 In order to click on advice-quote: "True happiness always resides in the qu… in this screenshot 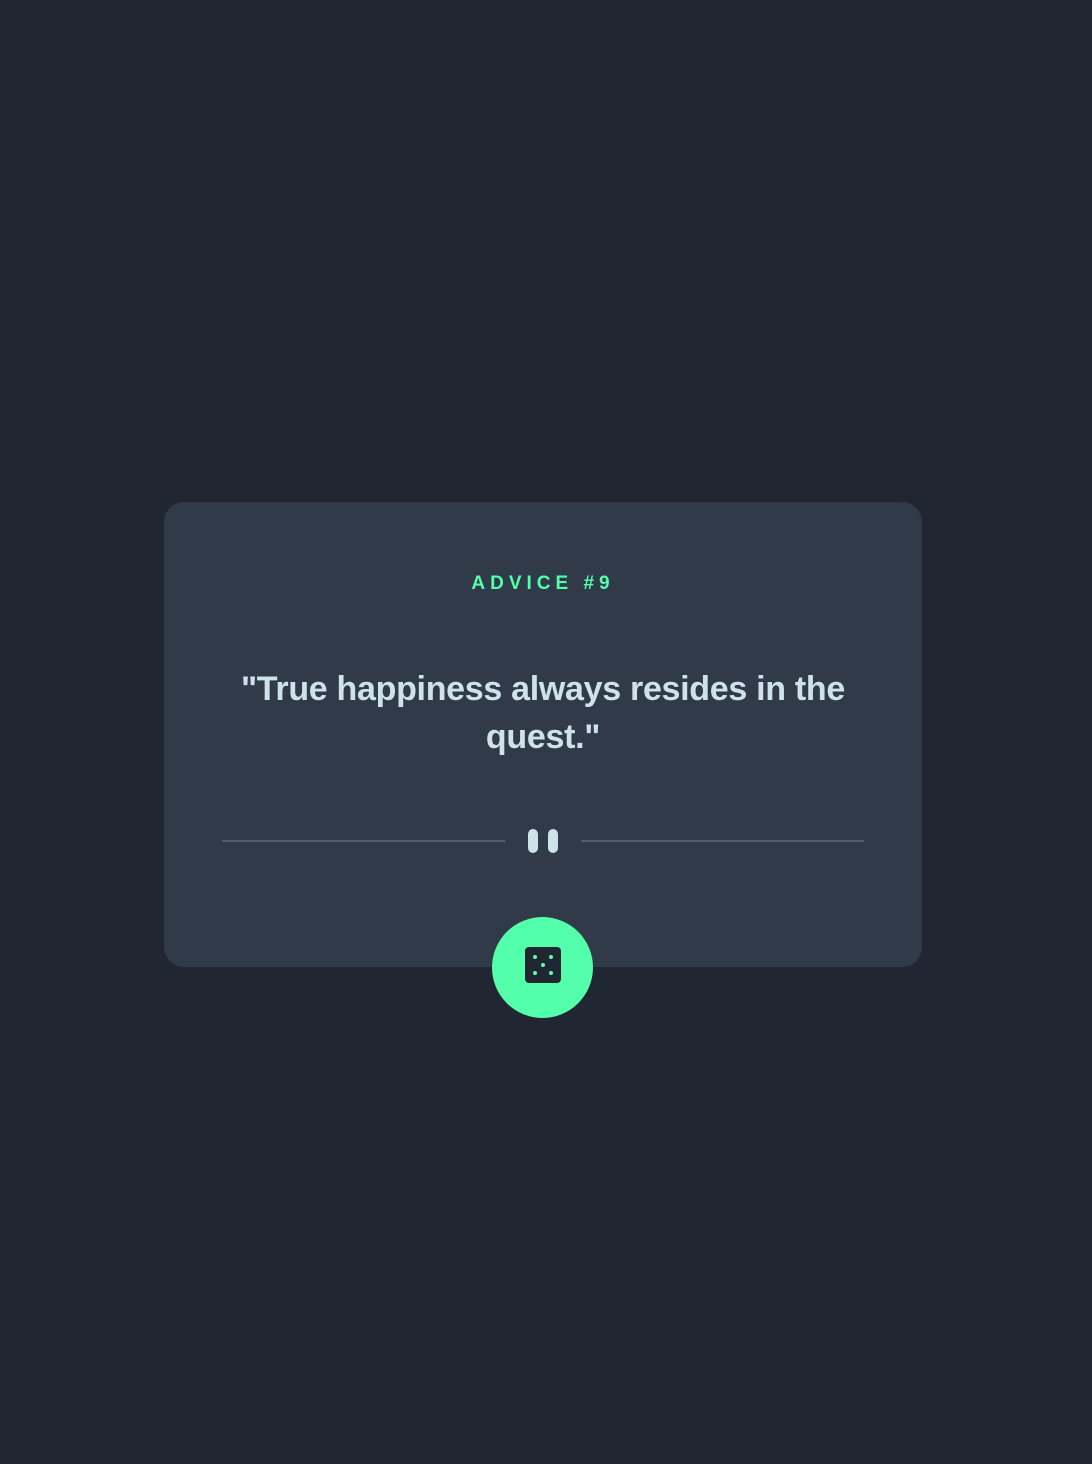, I will do `click(543, 713)`.